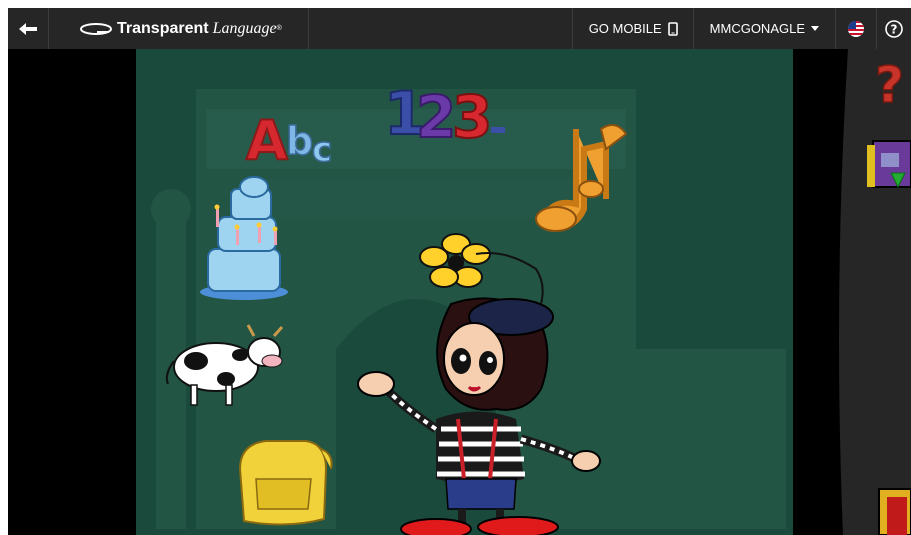  Describe the element at coordinates (625, 28) in the screenshot. I see `go-mobile-label: GO MOBILE` at that location.